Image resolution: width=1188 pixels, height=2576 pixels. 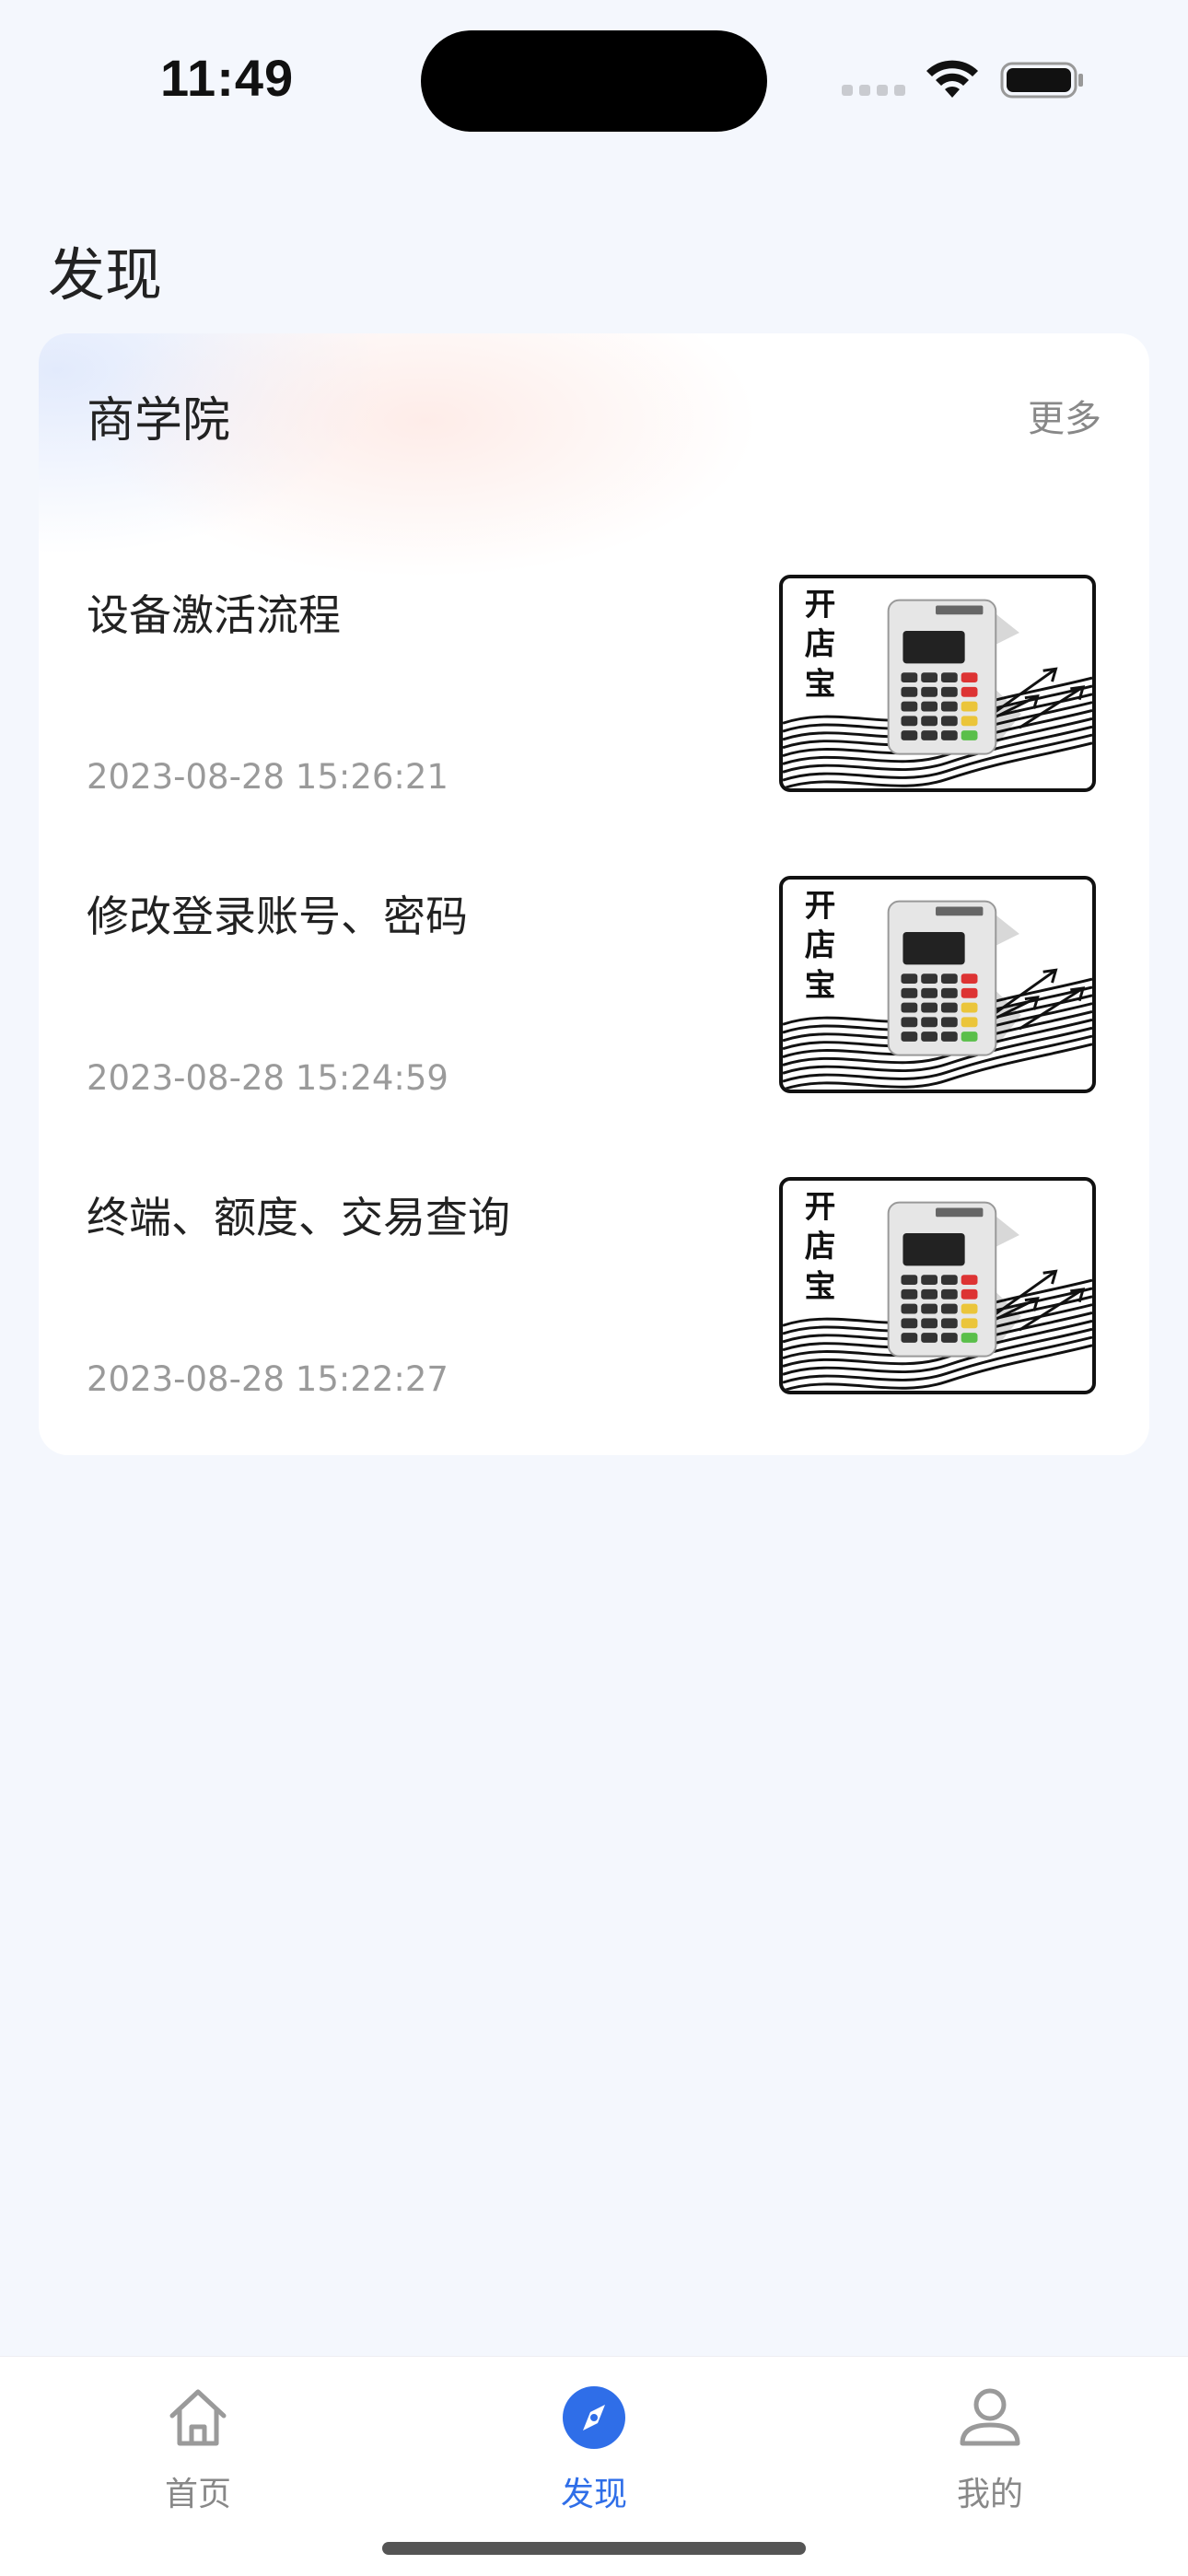 What do you see at coordinates (227, 78) in the screenshot?
I see `status-time: 11:49` at bounding box center [227, 78].